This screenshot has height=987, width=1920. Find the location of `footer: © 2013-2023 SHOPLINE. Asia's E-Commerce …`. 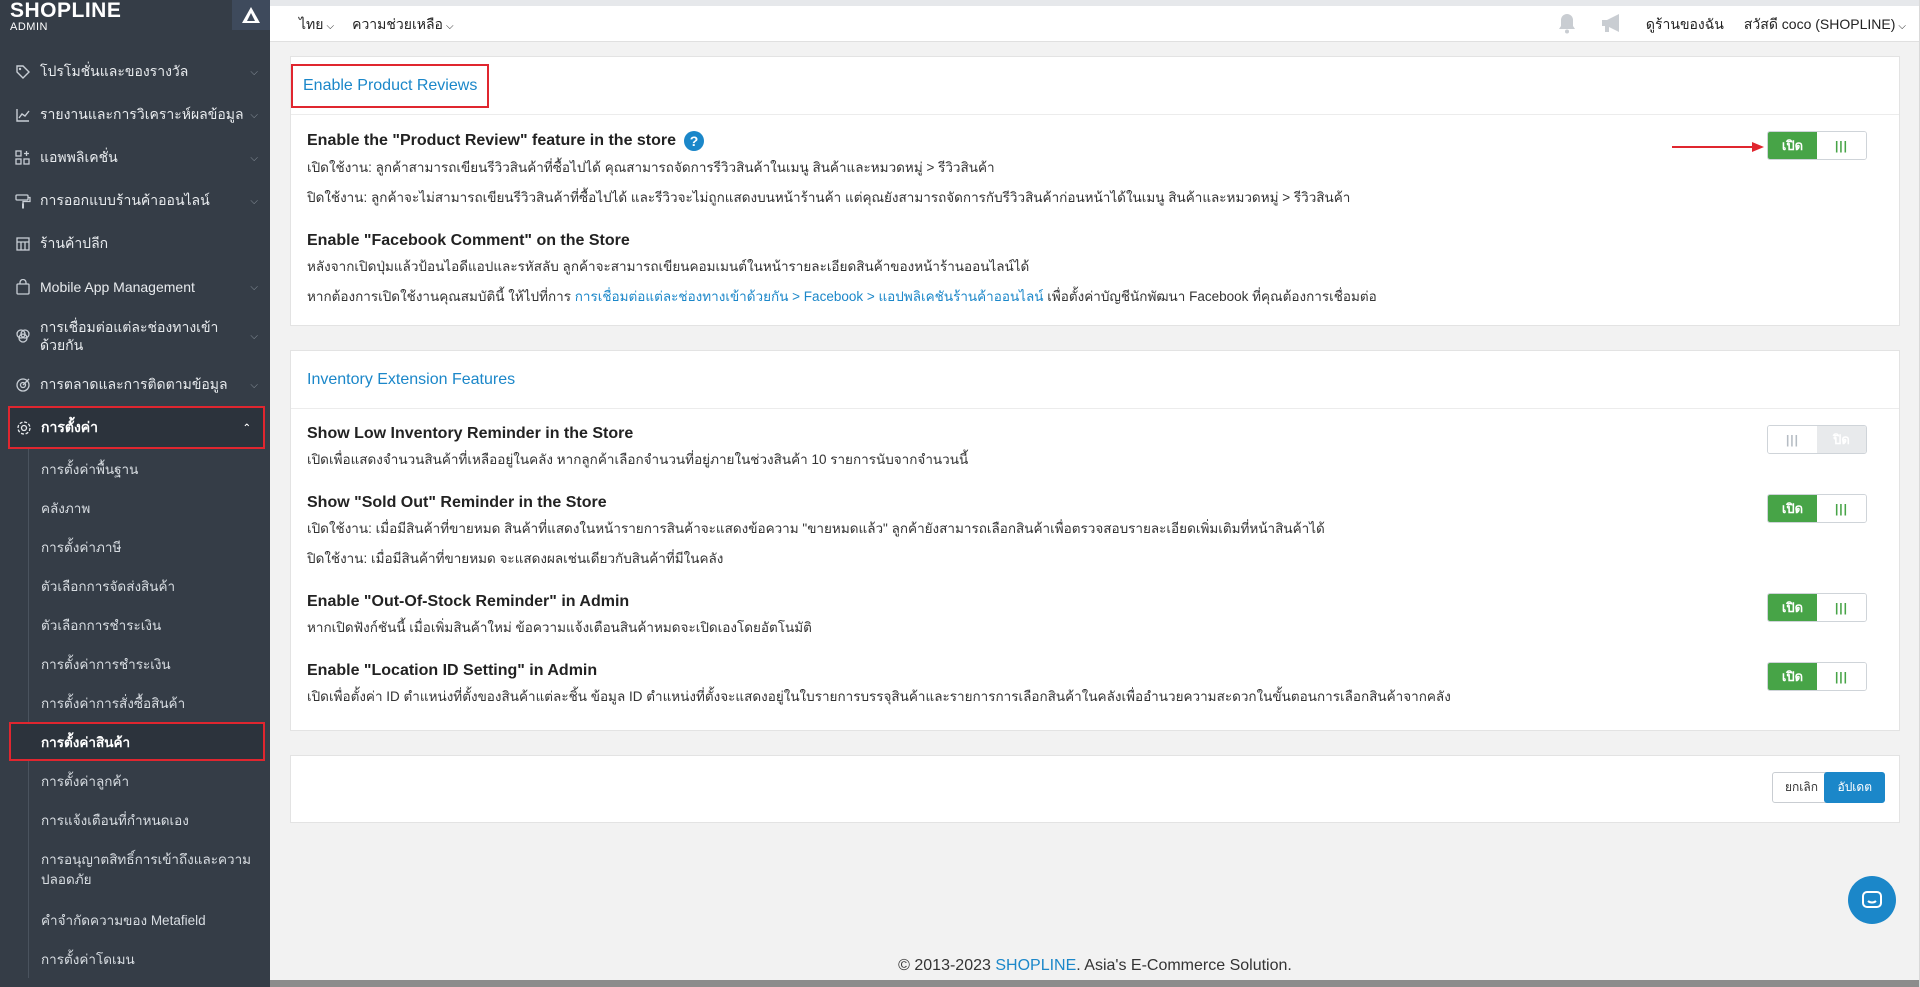

footer: © 2013-2023 SHOPLINE. Asia's E-Commerce … is located at coordinates (1095, 966).